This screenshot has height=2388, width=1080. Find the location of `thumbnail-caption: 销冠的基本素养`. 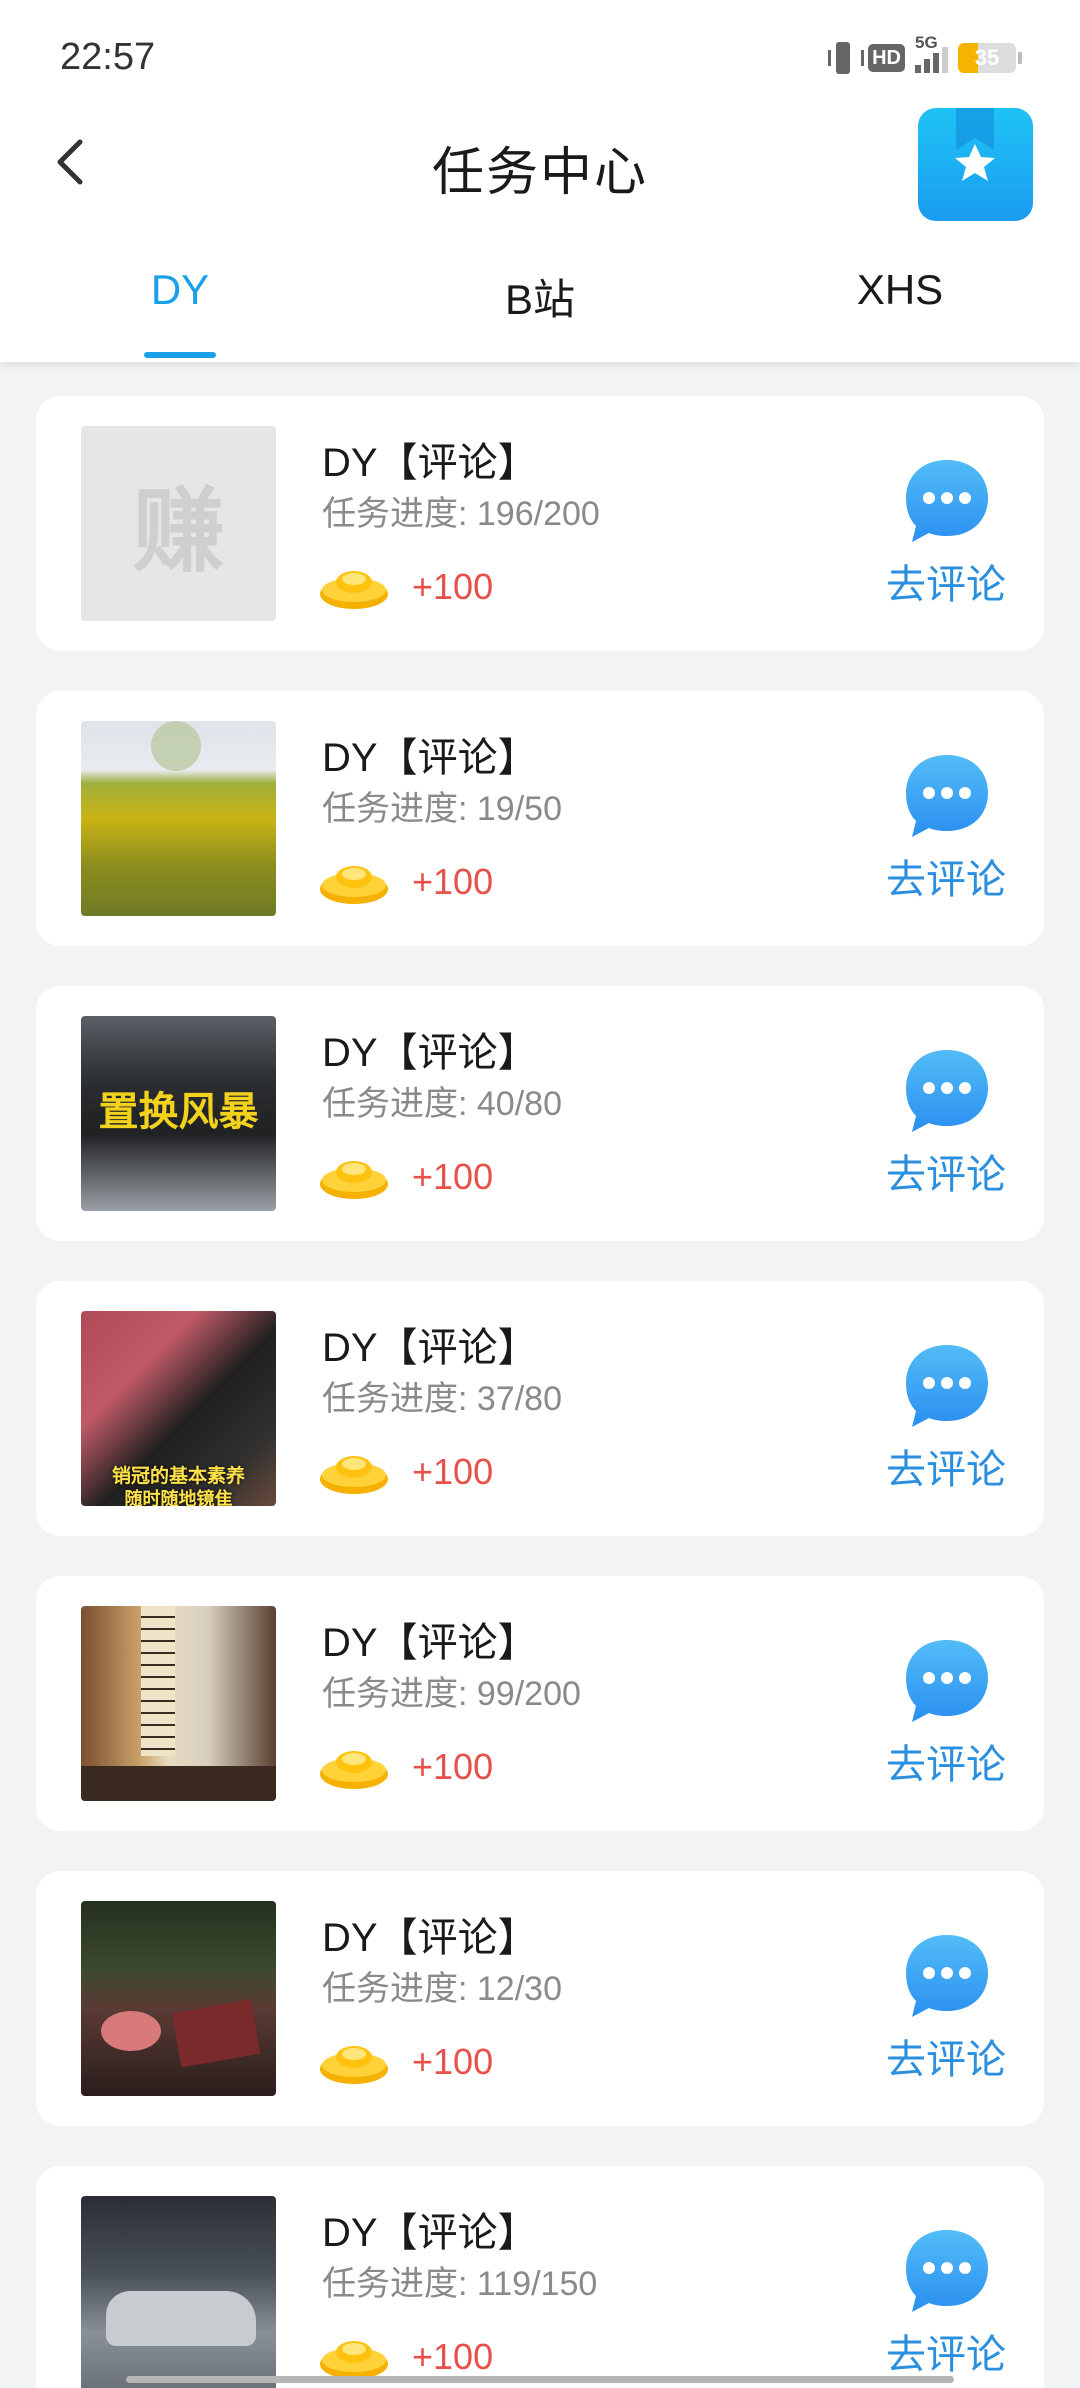

thumbnail-caption: 销冠的基本素养 is located at coordinates (178, 1476).